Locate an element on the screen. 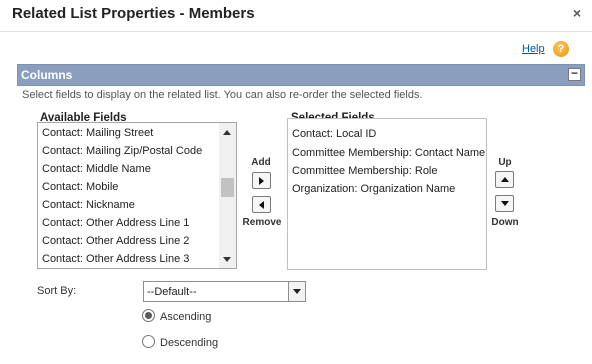 The width and height of the screenshot is (592, 364). columns-section-title: Columns is located at coordinates (47, 75).